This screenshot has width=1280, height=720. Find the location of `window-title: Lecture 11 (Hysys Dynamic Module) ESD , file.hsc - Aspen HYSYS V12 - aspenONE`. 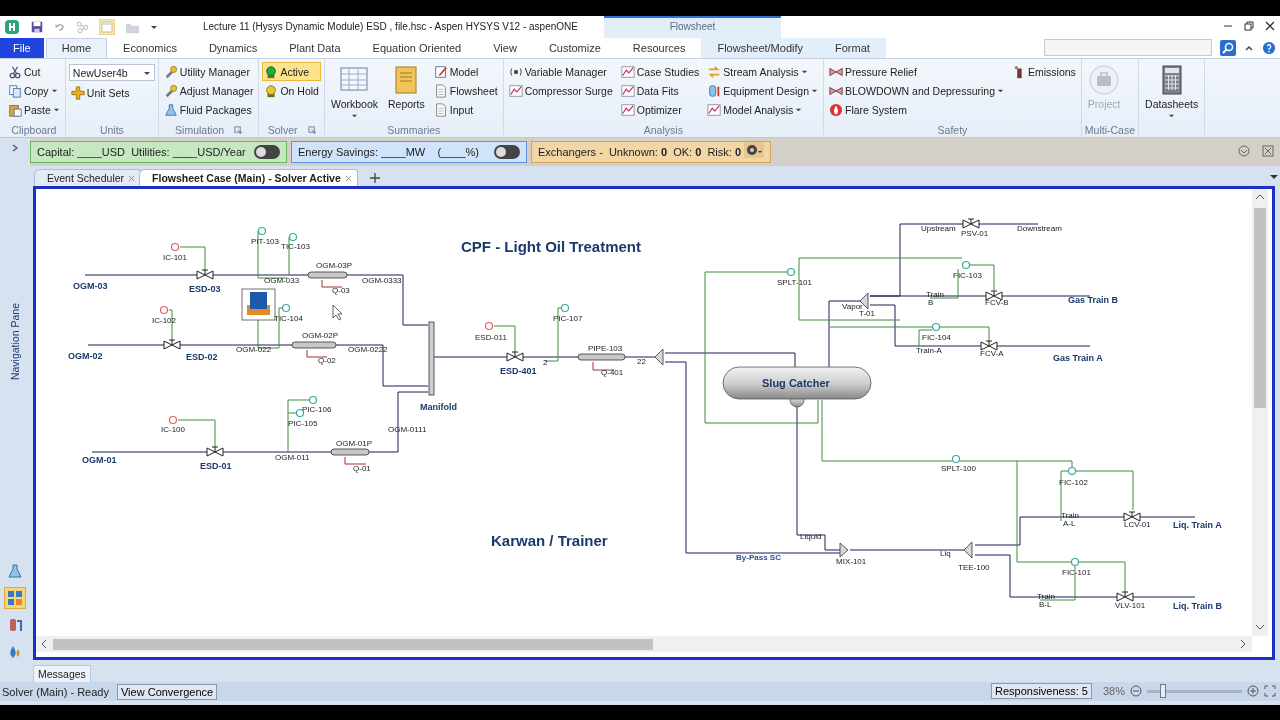

window-title: Lecture 11 (Hysys Dynamic Module) ESD , file.hsc - Aspen HYSYS V12 - aspenONE is located at coordinates (390, 26).